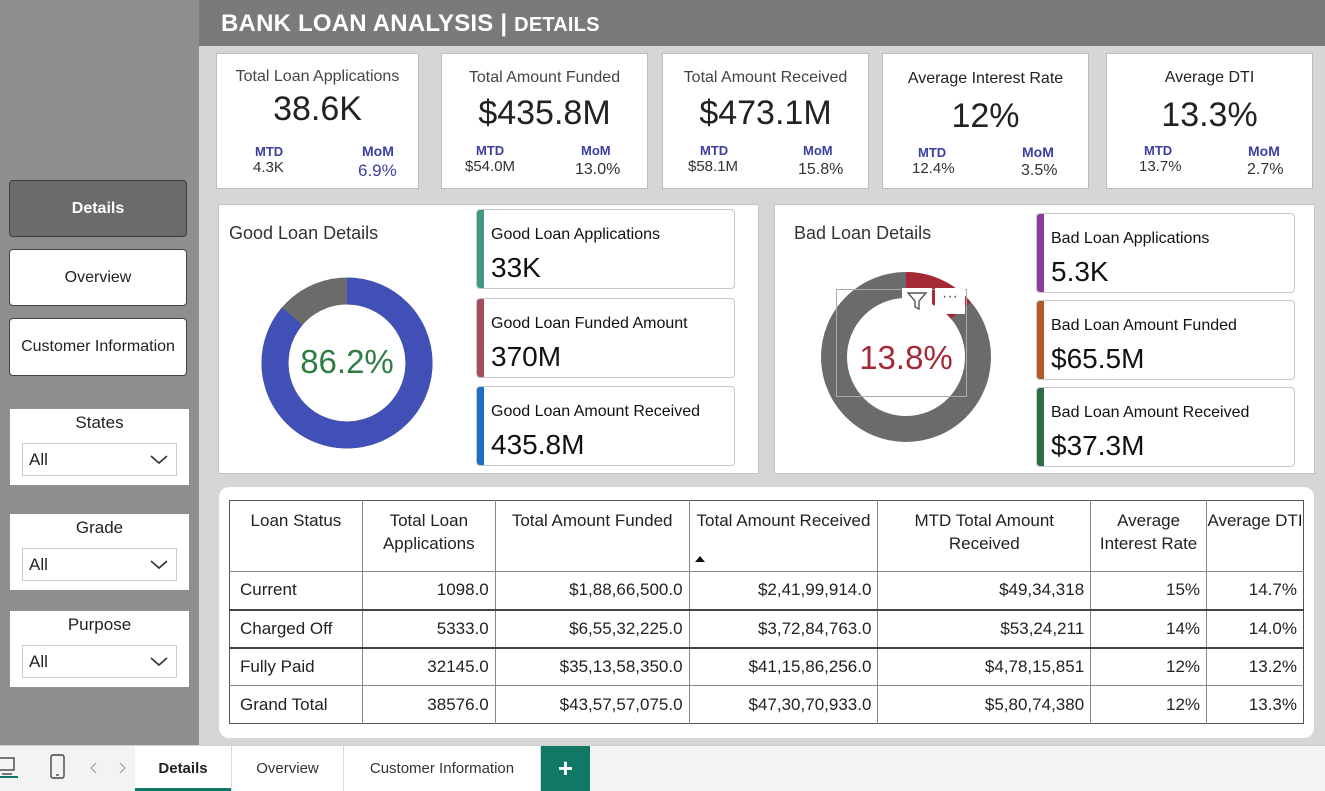 The image size is (1325, 791). I want to click on page-title: BANK LOAN ANALYSIS | DETAILS, so click(410, 24).